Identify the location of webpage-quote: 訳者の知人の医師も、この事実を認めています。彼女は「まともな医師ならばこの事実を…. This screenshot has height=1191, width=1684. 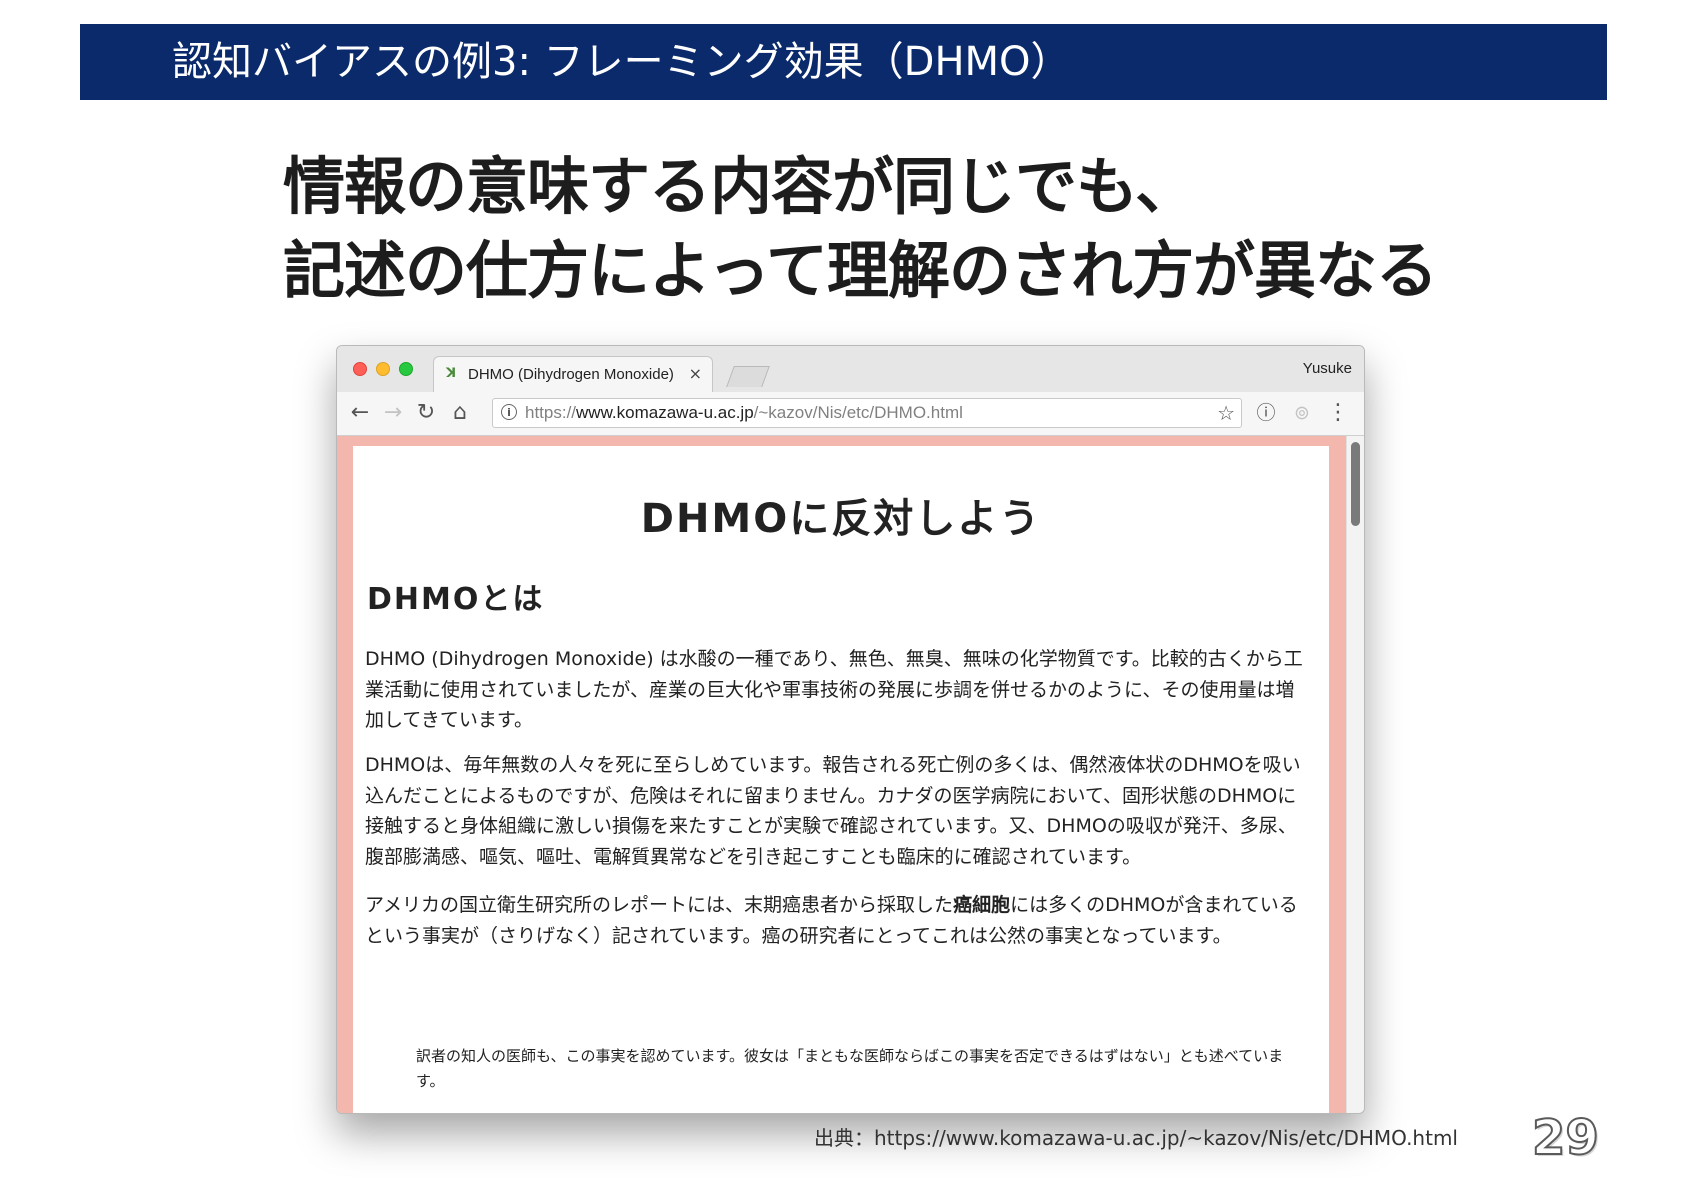
(850, 1068).